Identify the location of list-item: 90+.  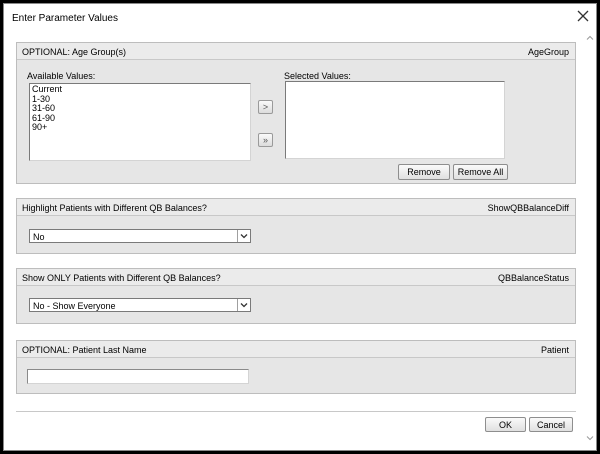
(140, 128).